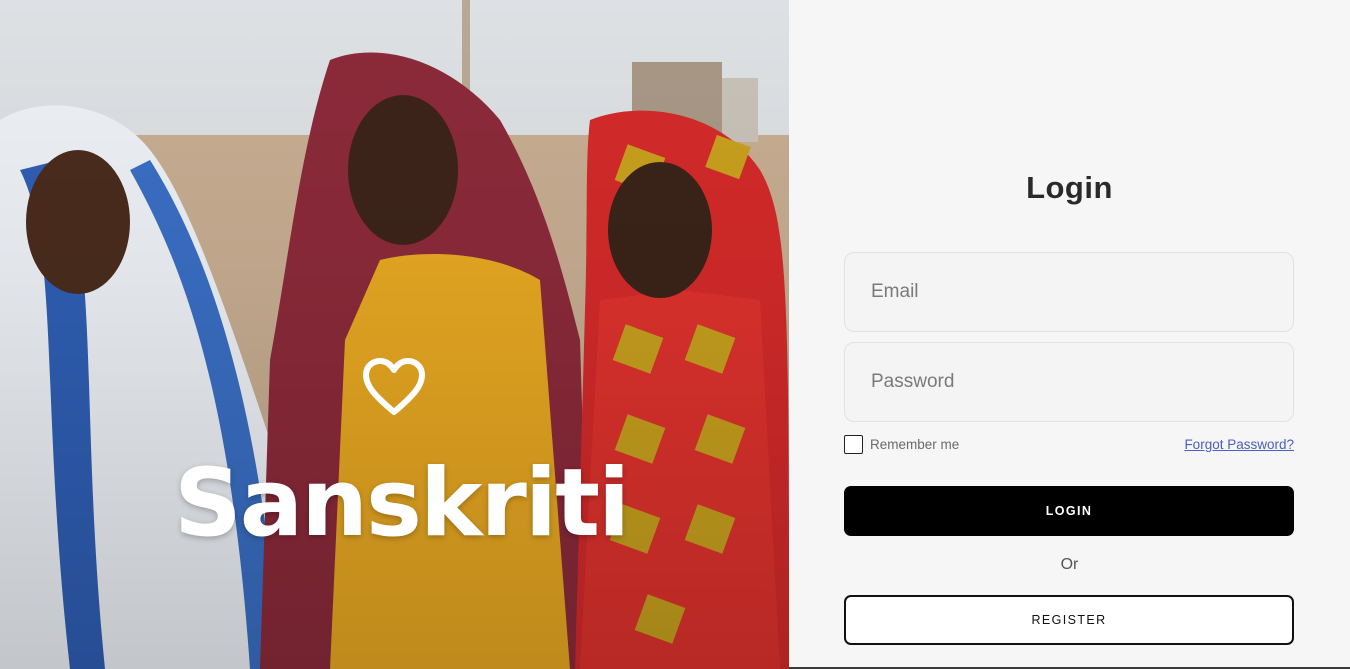 Image resolution: width=1350 pixels, height=669 pixels. I want to click on register-button: REGISTER, so click(1069, 620).